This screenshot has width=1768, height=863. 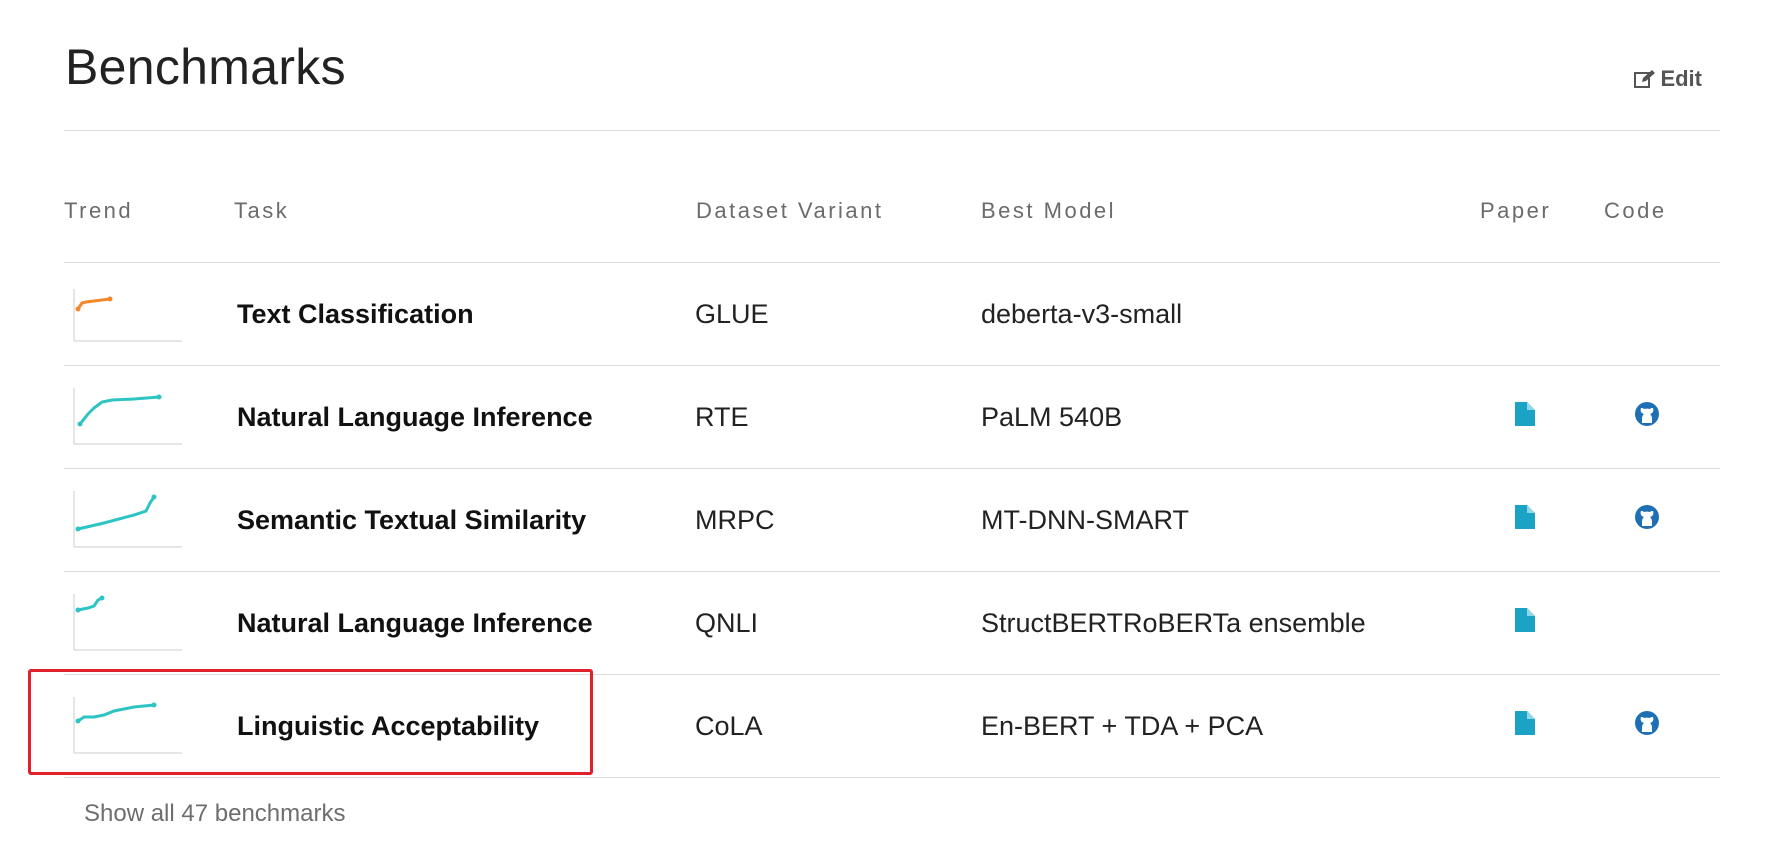 I want to click on dataset-variant: MRPC, so click(x=735, y=520).